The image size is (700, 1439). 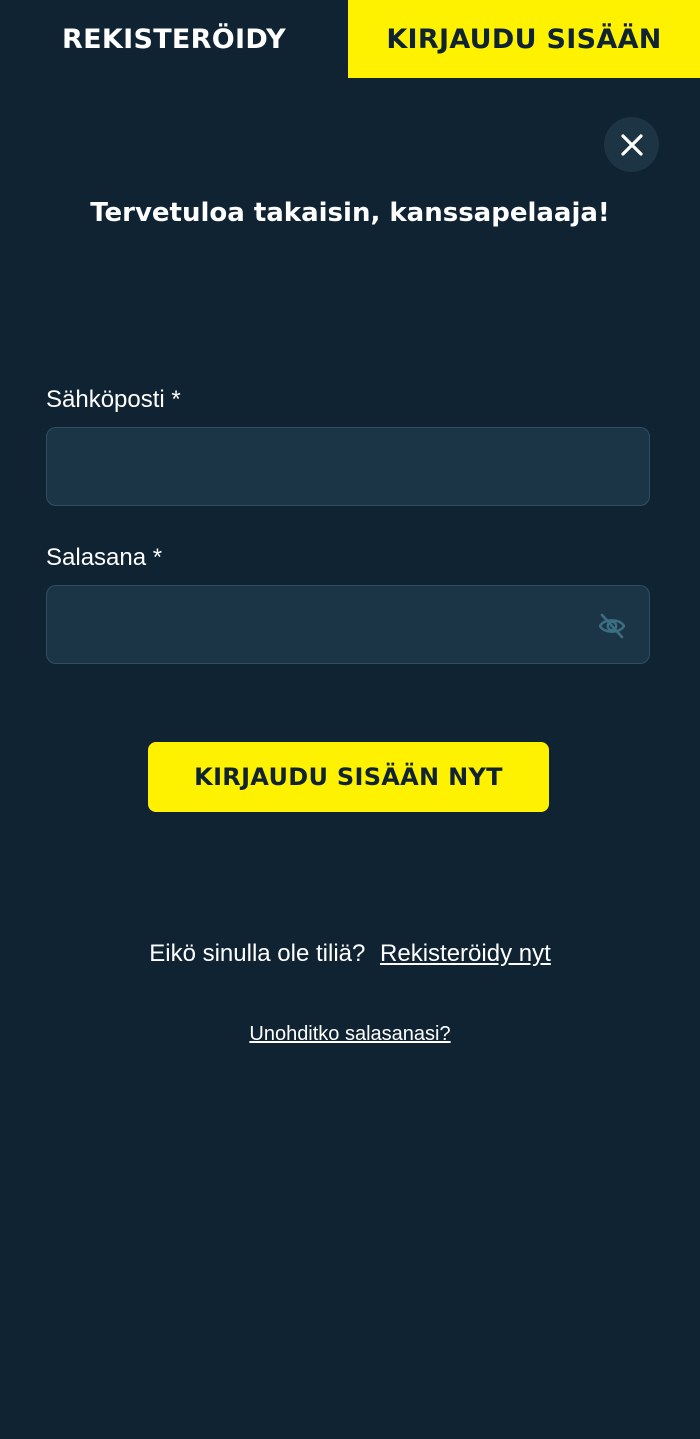 I want to click on email-field, so click(x=348, y=466).